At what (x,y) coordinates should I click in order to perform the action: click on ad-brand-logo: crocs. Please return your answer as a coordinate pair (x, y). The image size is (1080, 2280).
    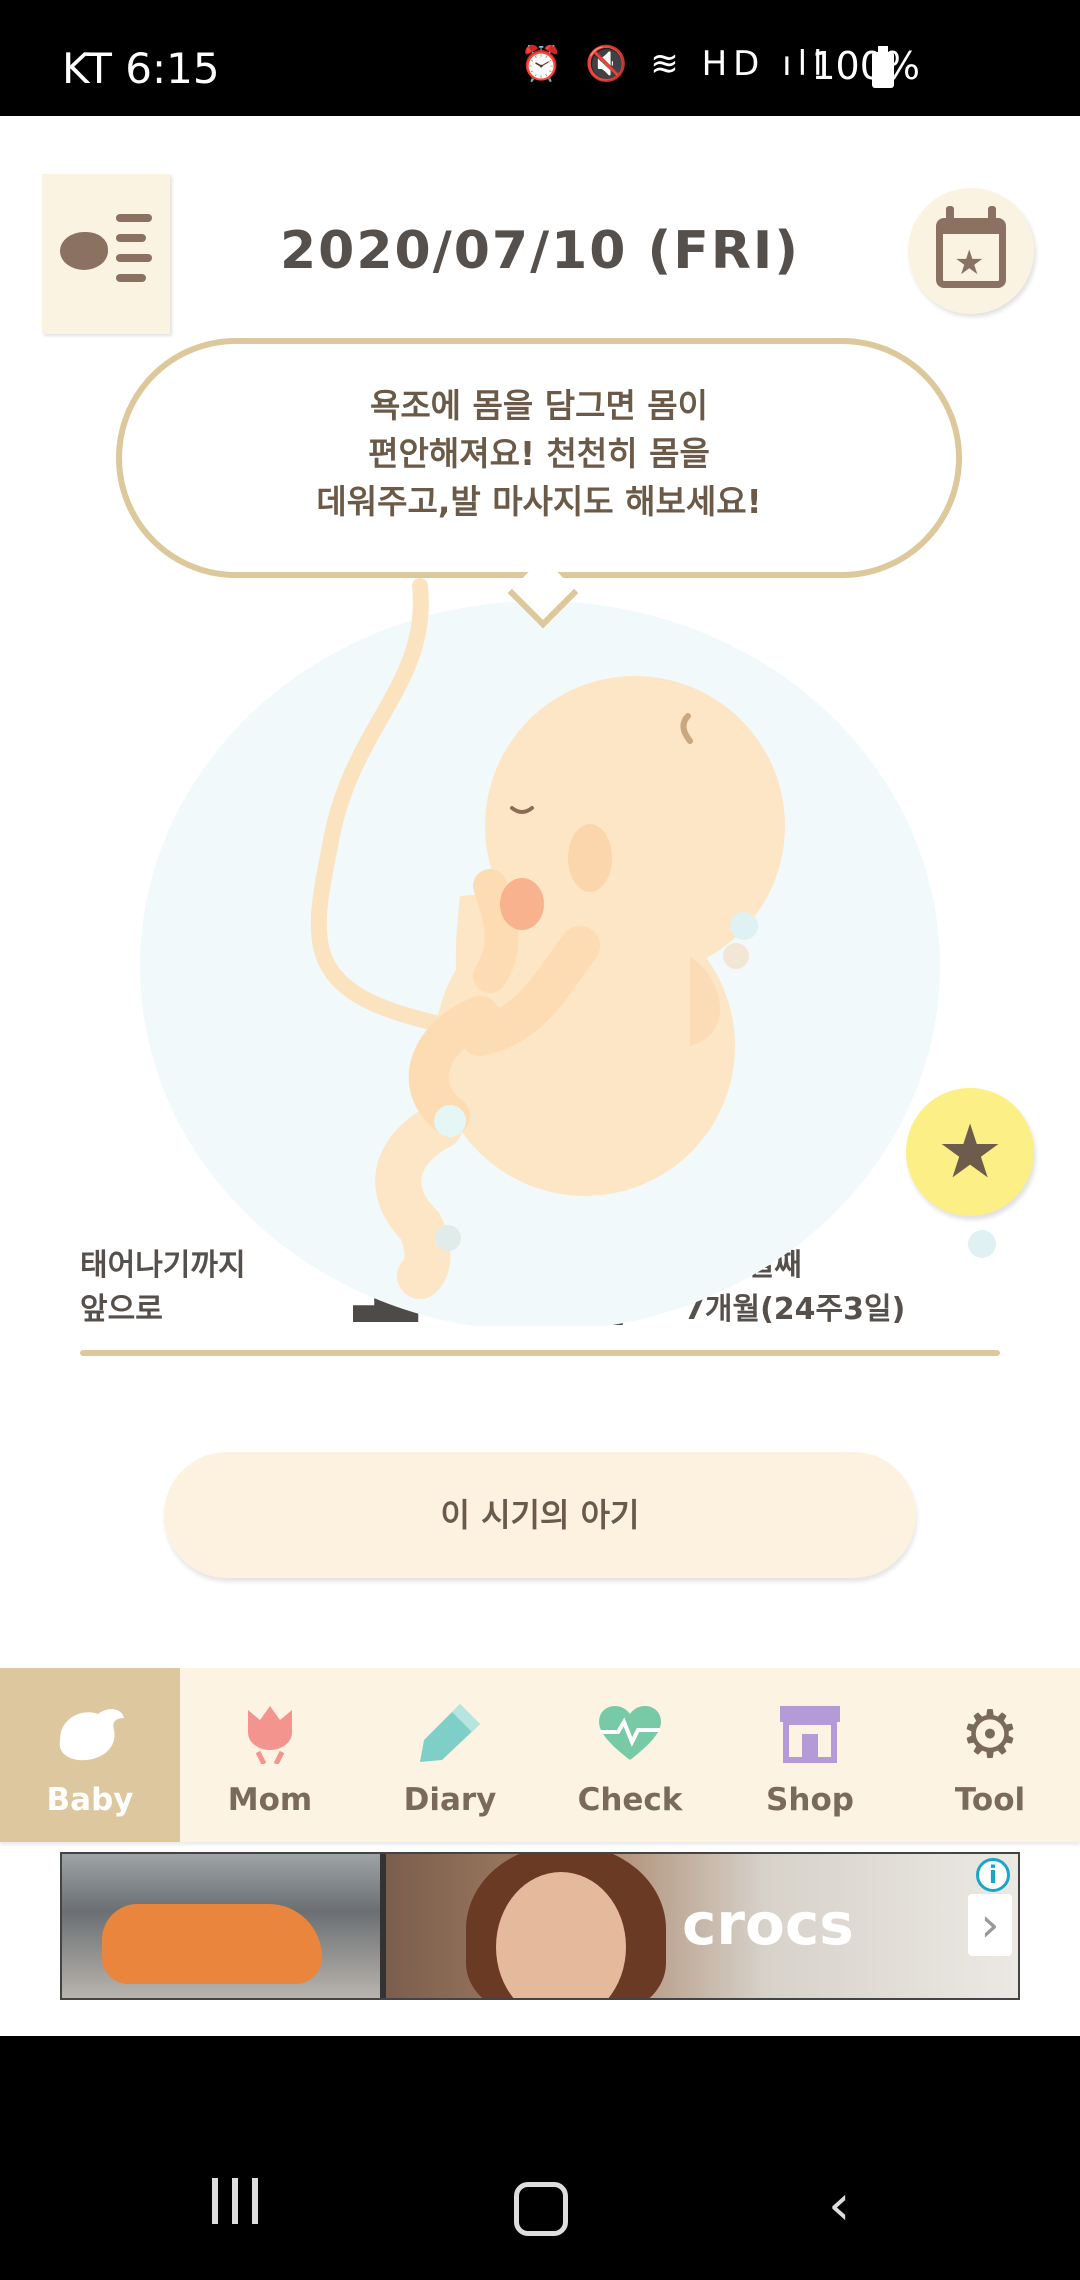
    Looking at the image, I should click on (768, 1924).